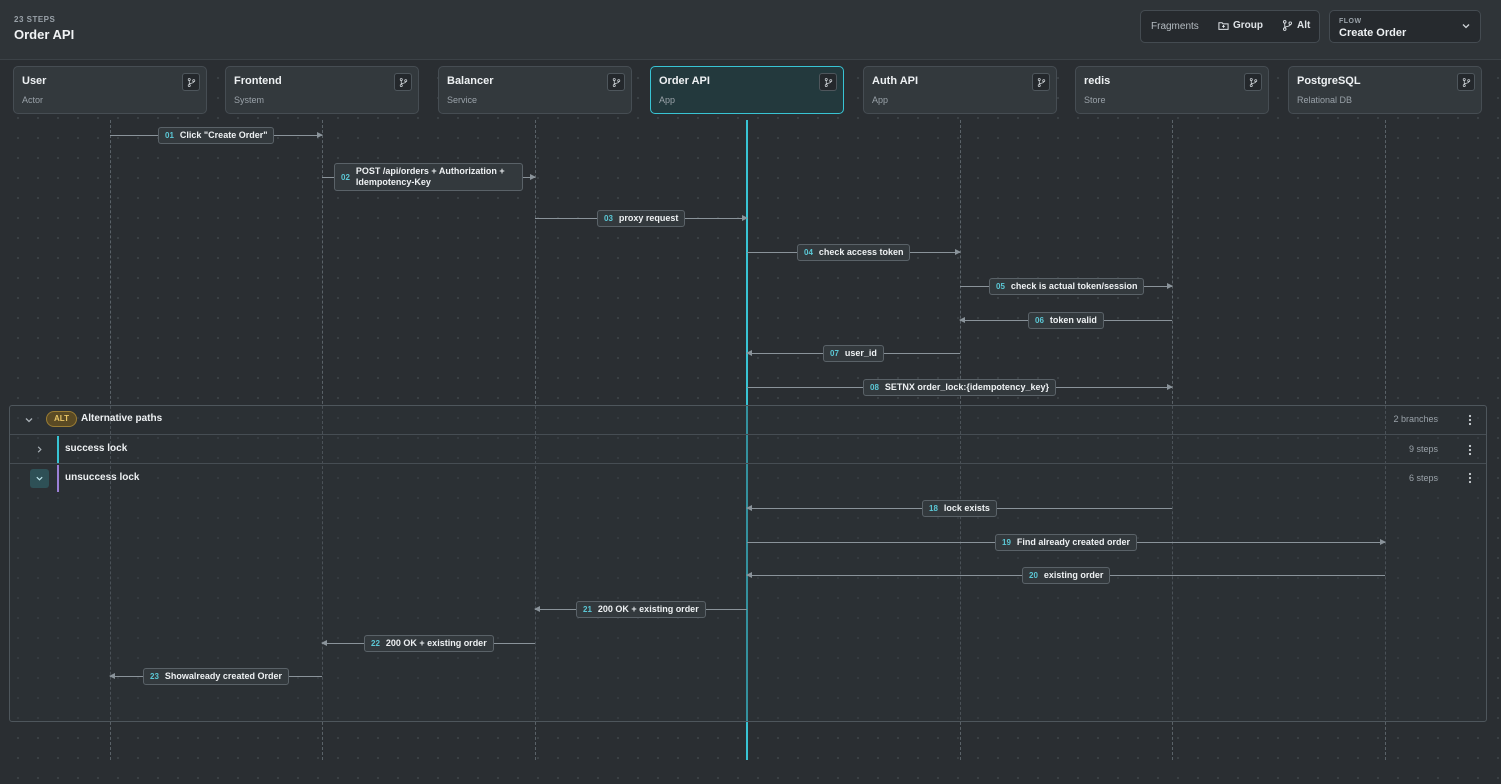  I want to click on message-label: 07 user_id, so click(853, 353).